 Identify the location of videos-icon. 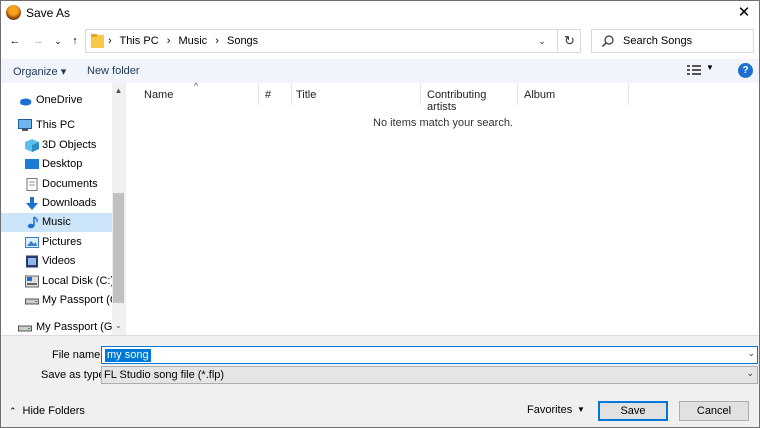
(32, 261).